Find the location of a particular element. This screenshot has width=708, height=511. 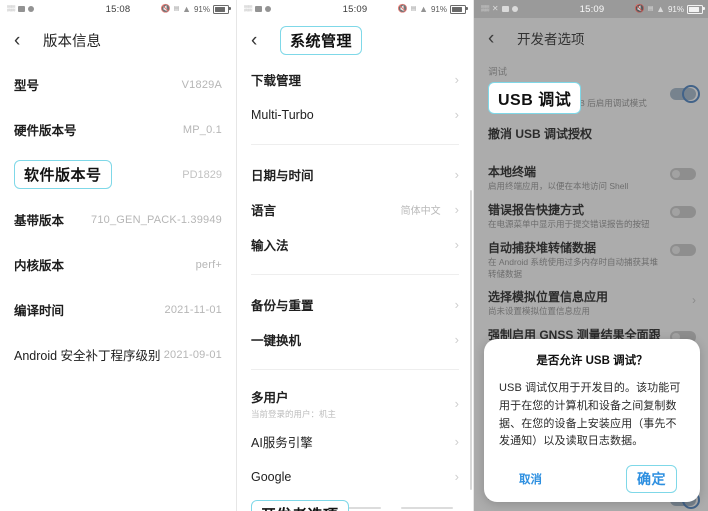

highlight-box-system-management: 系统管理 is located at coordinates (321, 40).